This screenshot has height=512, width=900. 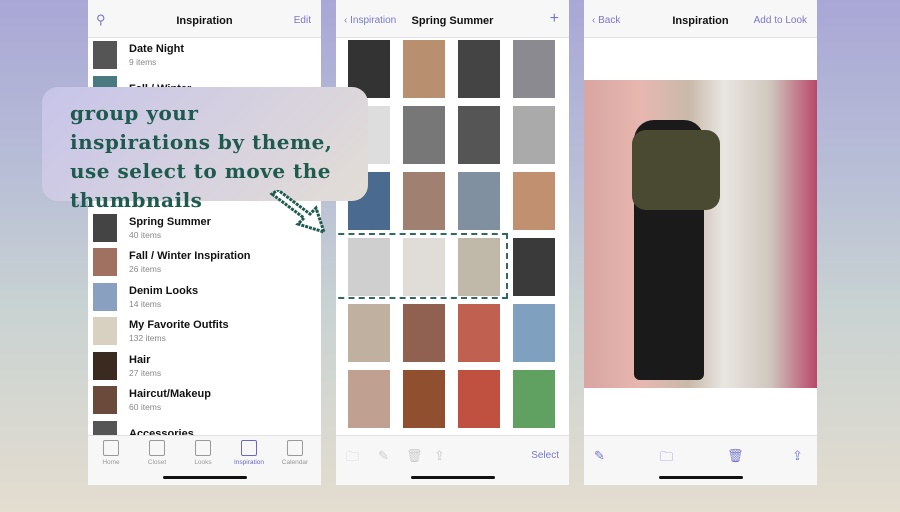 I want to click on collection-name: Fall / Winter Inspiration, so click(x=190, y=256).